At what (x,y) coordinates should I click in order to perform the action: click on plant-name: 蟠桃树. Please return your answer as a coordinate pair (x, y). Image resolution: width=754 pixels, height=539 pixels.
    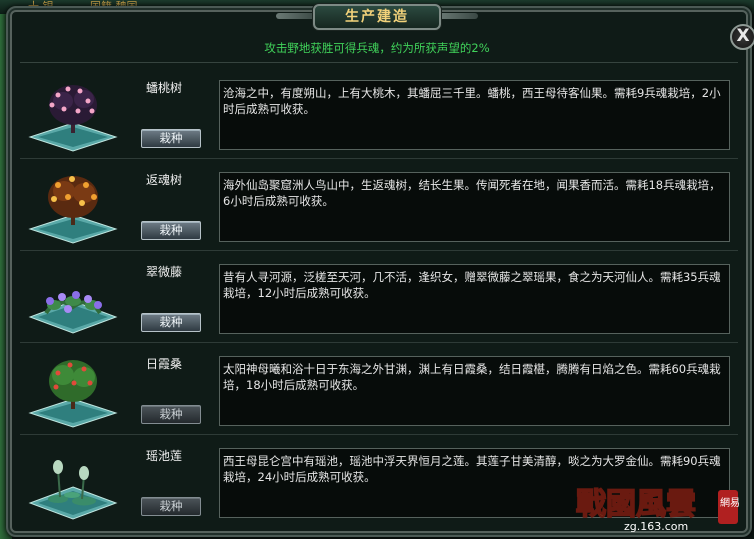
    Looking at the image, I should click on (164, 88).